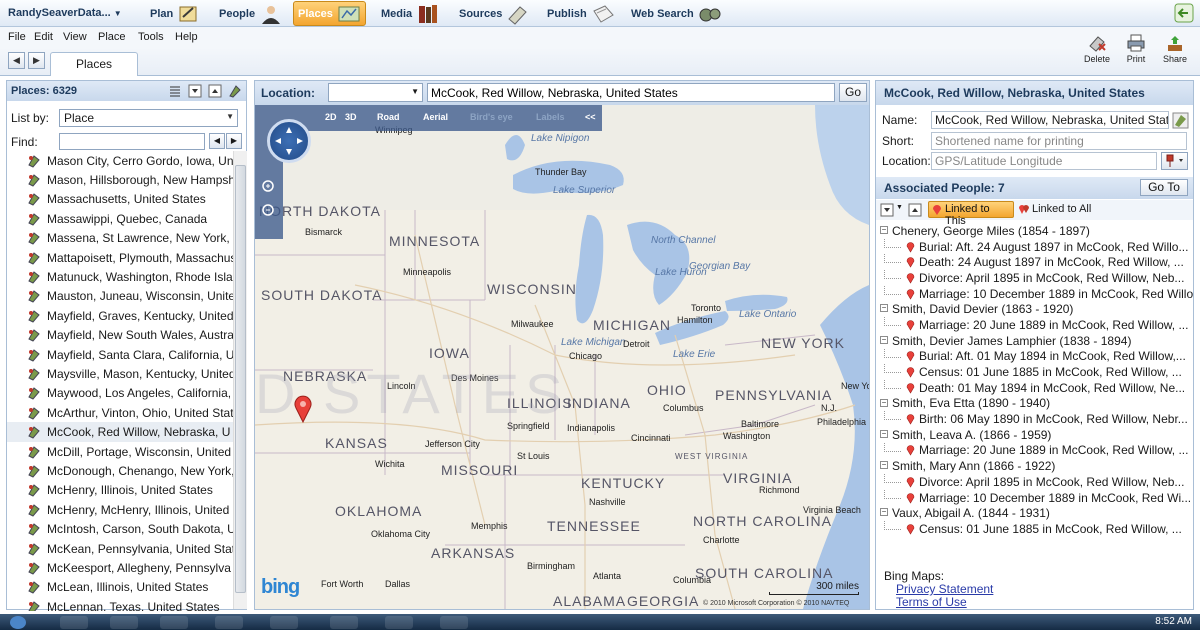  I want to click on place-list-item: Maywood, Los Angeles, California,, so click(120, 393).